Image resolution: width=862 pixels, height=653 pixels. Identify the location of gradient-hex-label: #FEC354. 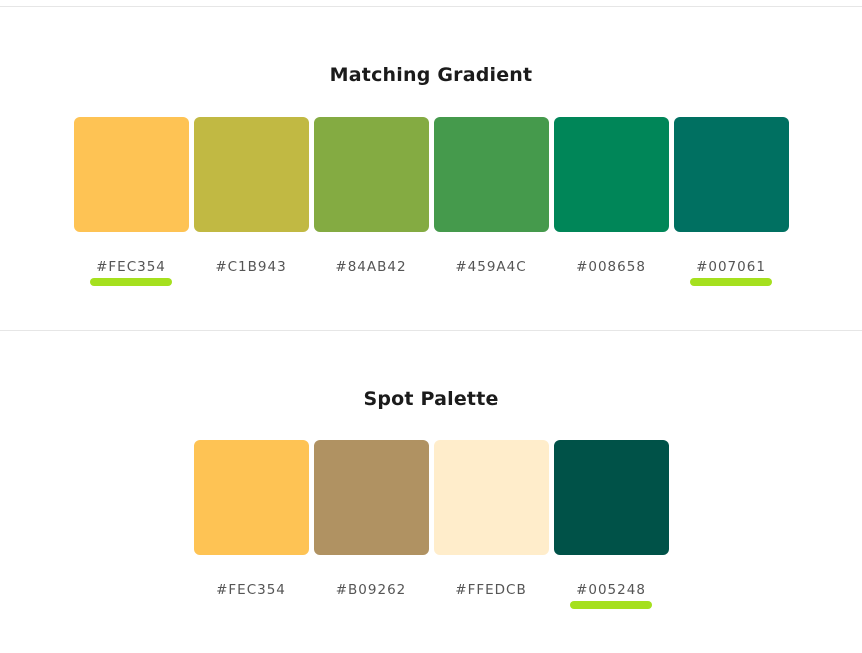
(131, 267).